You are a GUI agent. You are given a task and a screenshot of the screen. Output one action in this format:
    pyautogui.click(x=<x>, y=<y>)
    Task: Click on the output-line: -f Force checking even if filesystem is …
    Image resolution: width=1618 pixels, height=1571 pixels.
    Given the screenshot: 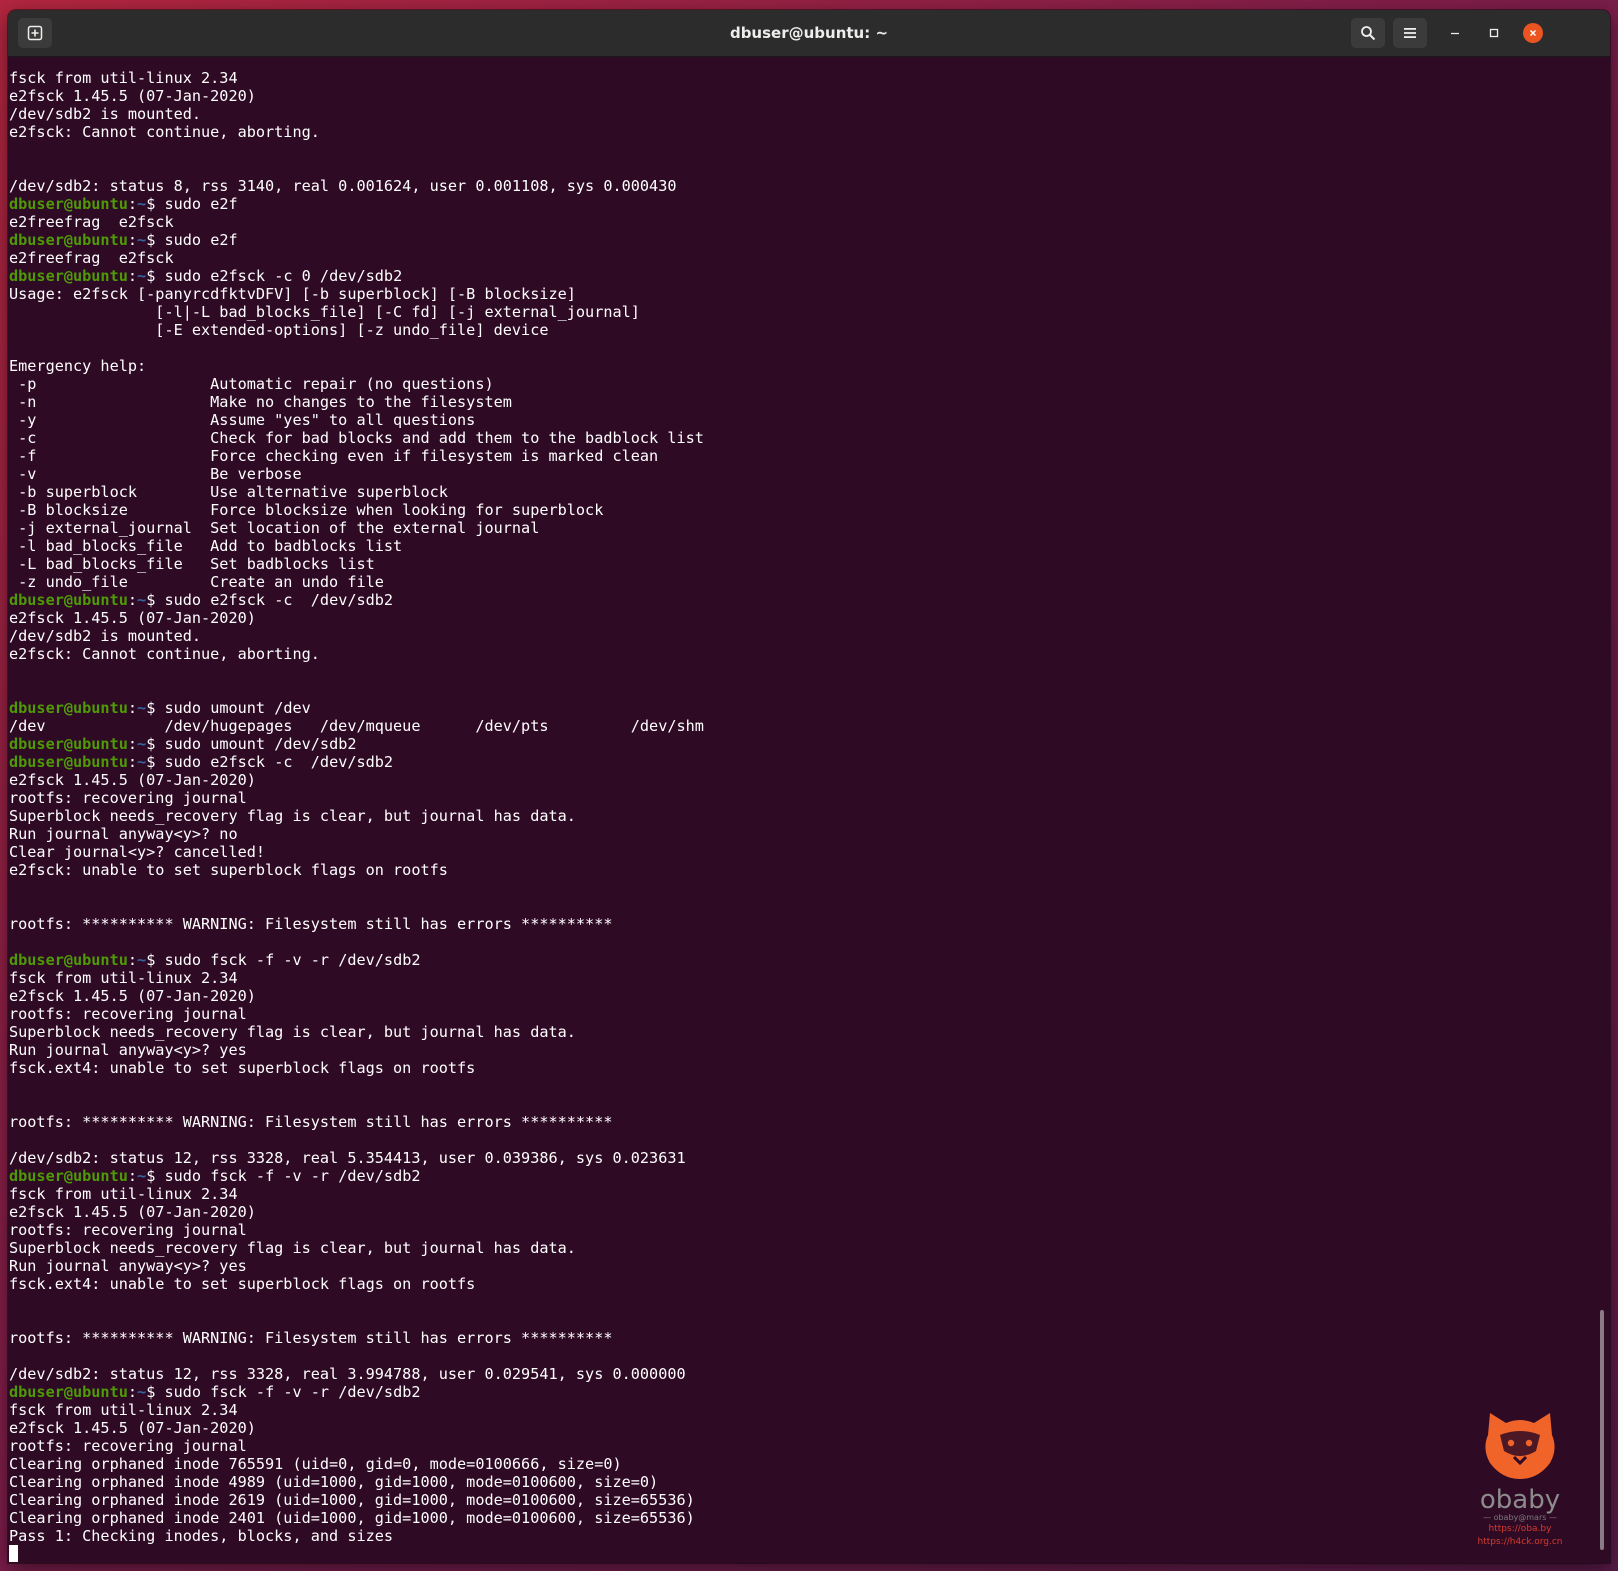 What is the action you would take?
    pyautogui.click(x=334, y=456)
    